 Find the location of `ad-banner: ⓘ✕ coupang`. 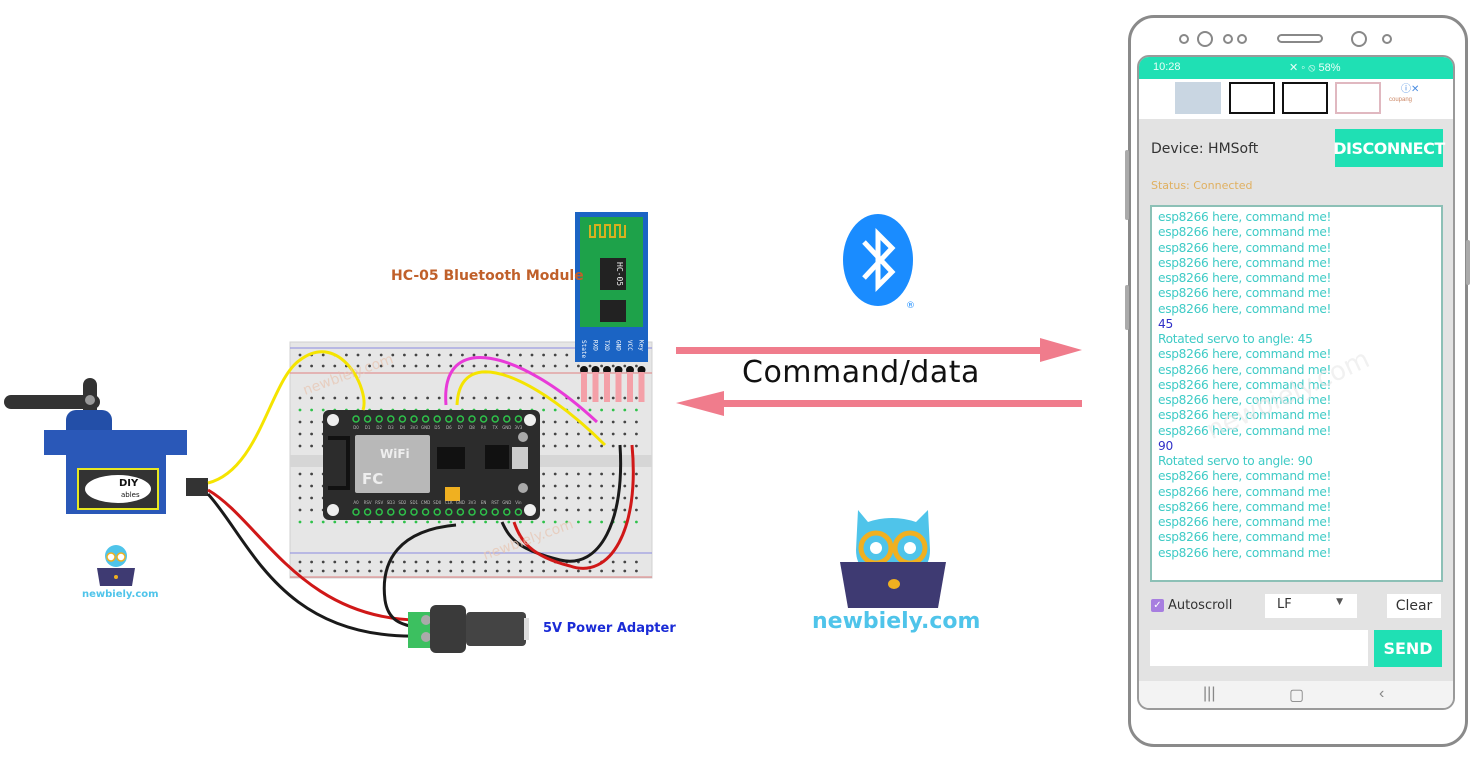

ad-banner: ⓘ✕ coupang is located at coordinates (1296, 99).